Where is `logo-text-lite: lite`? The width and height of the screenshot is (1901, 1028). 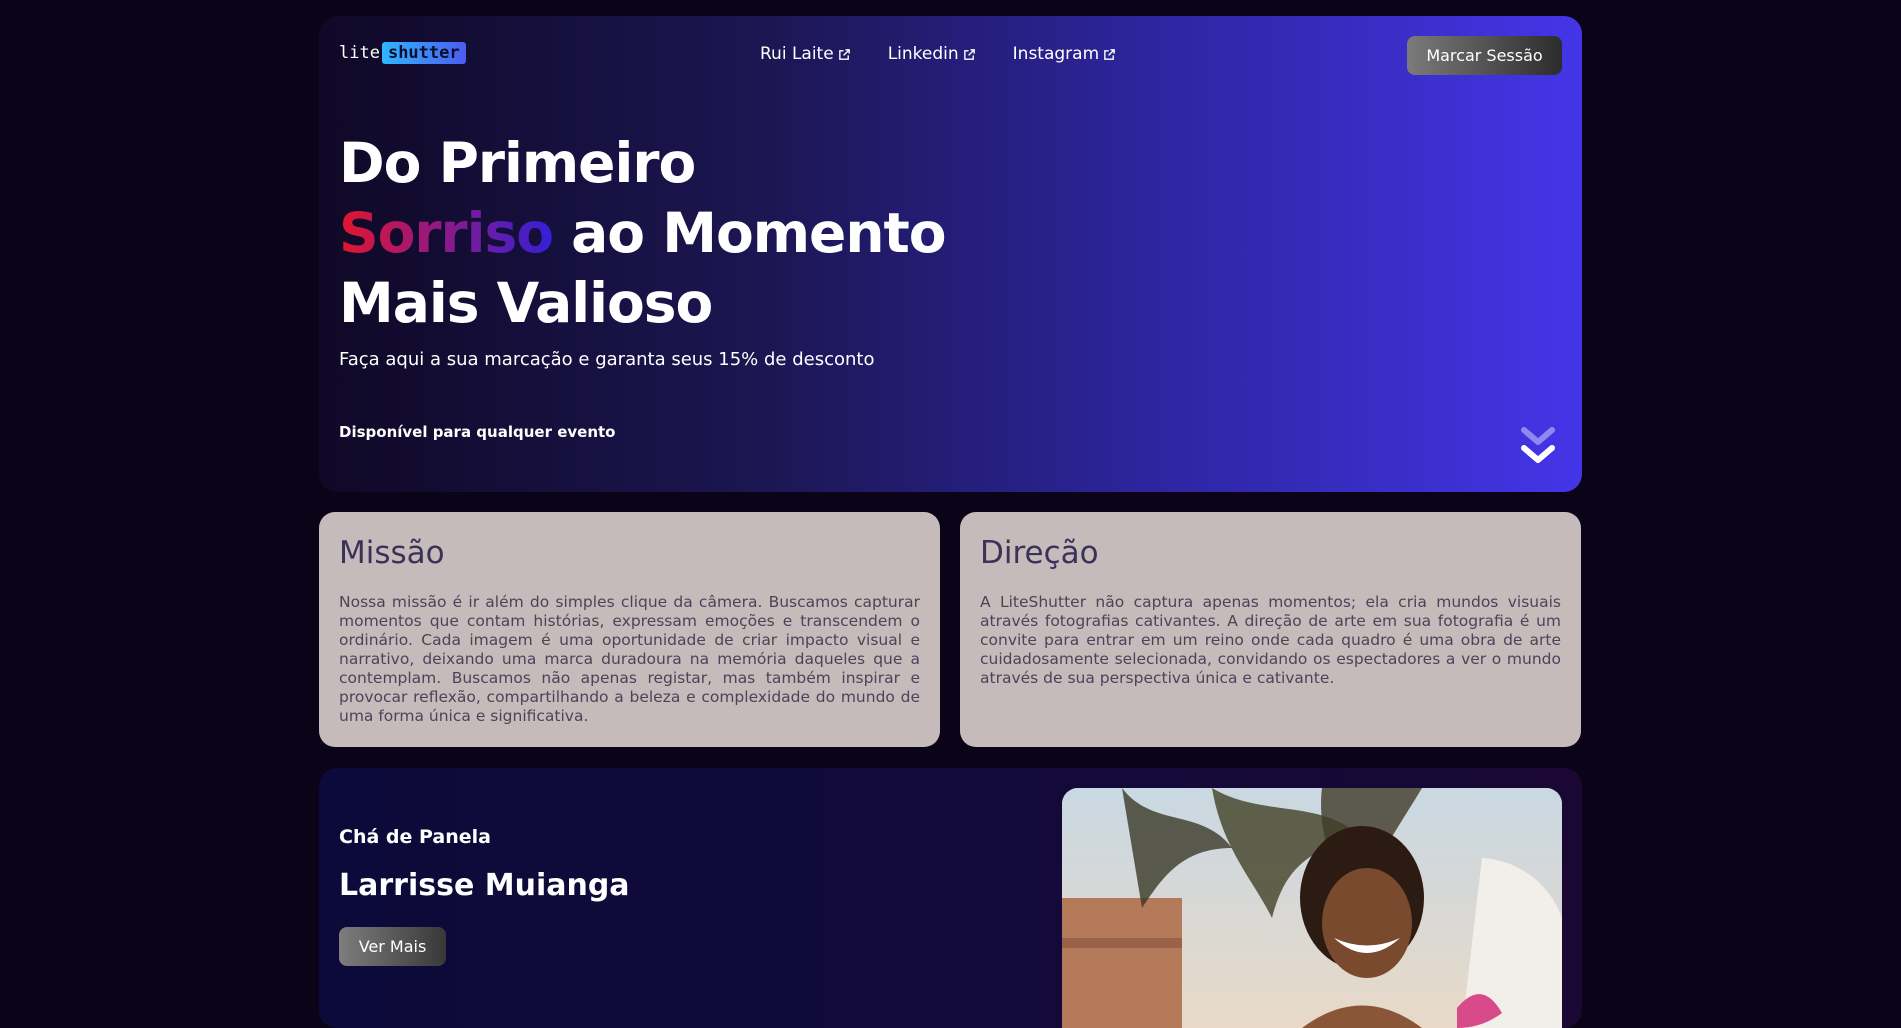
logo-text-lite: lite is located at coordinates (359, 53).